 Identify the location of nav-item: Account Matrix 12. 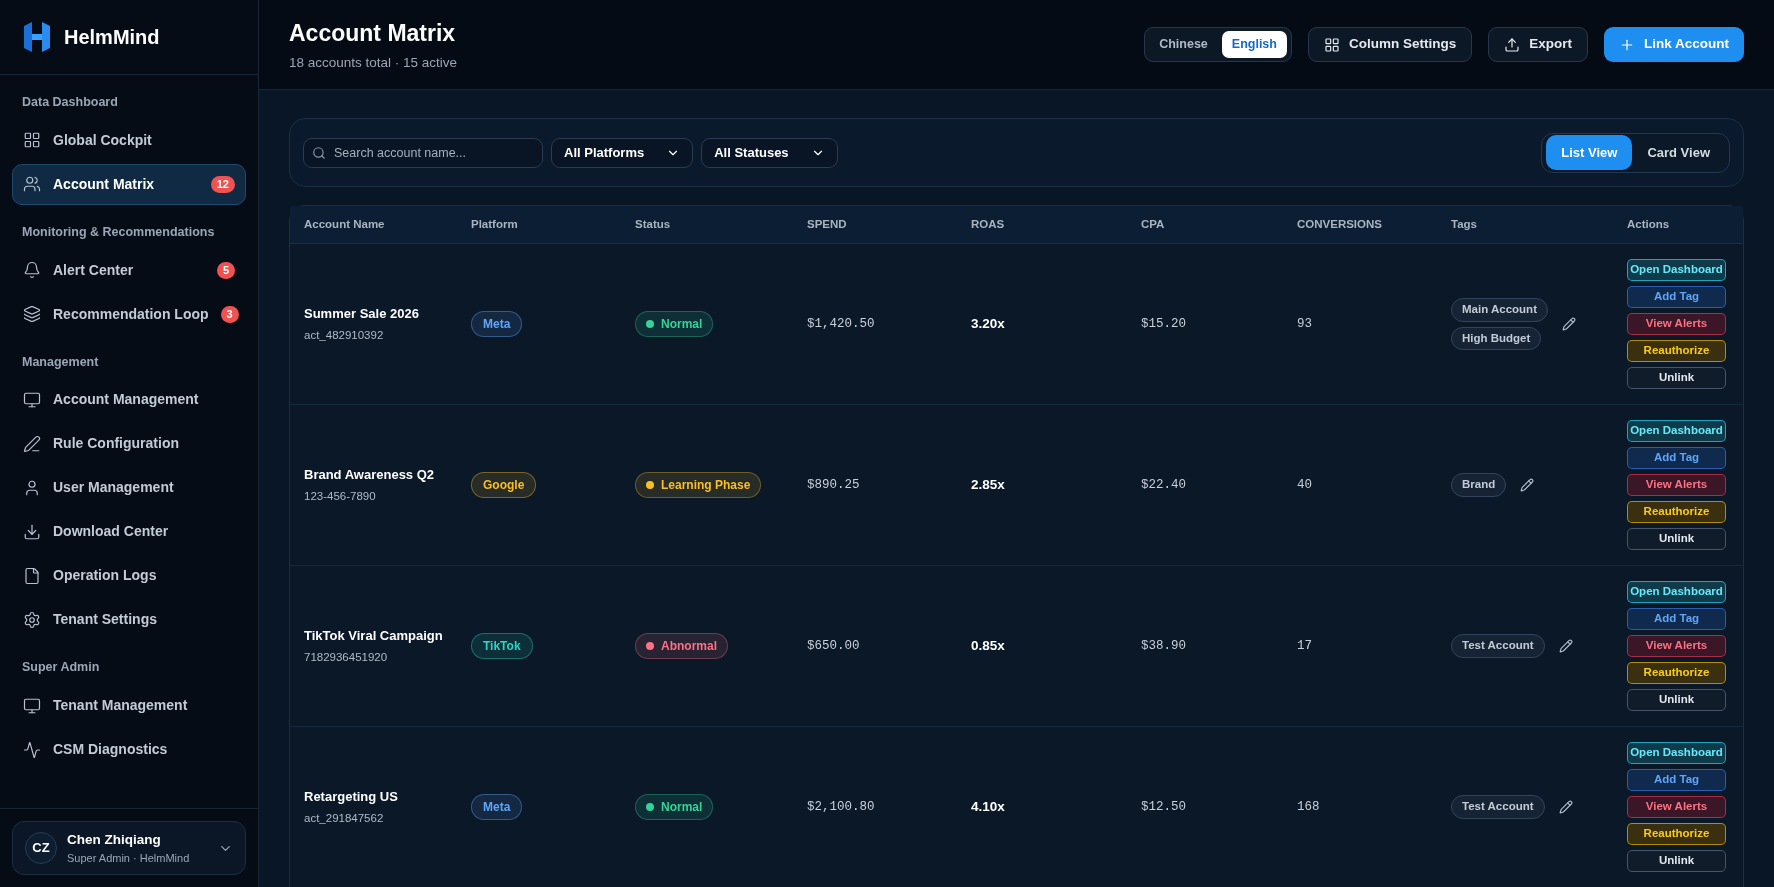
(129, 184).